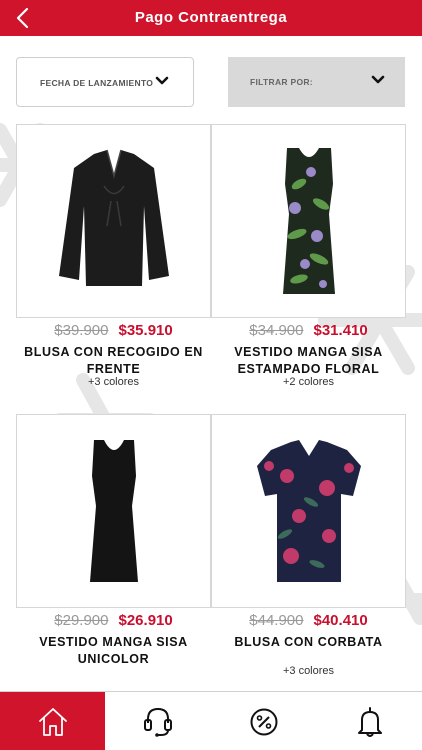 The height and width of the screenshot is (750, 422). I want to click on page-title: Pago Contraentrega, so click(211, 17).